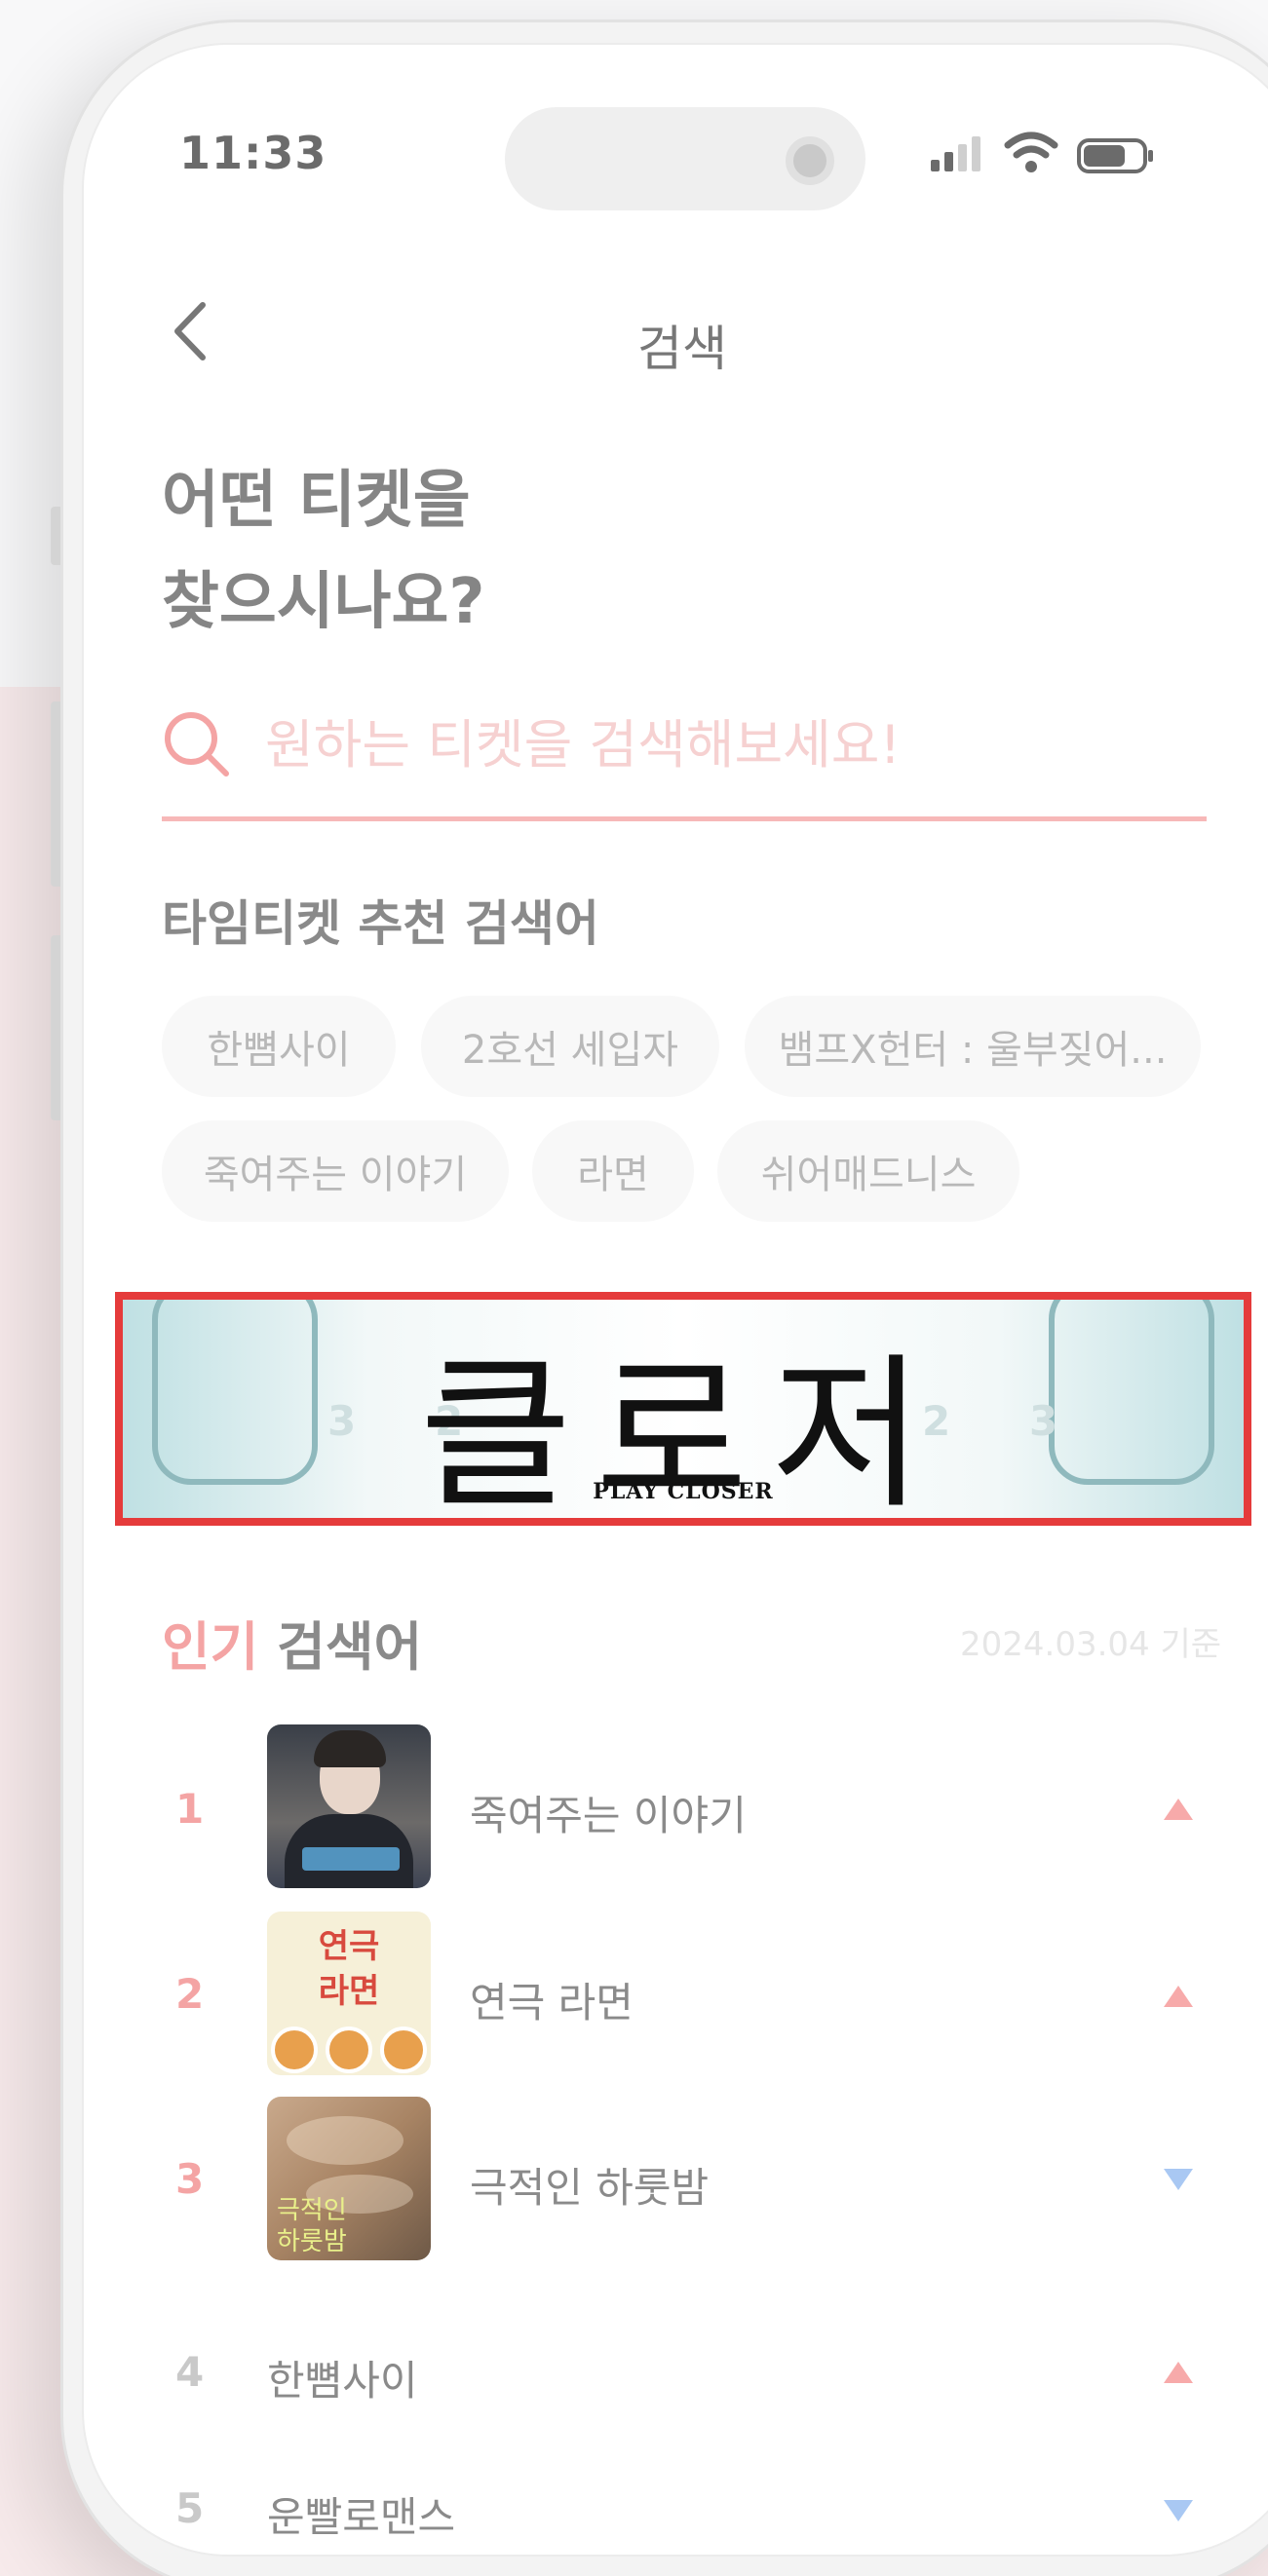 The height and width of the screenshot is (2576, 1268). What do you see at coordinates (723, 744) in the screenshot?
I see `search-input` at bounding box center [723, 744].